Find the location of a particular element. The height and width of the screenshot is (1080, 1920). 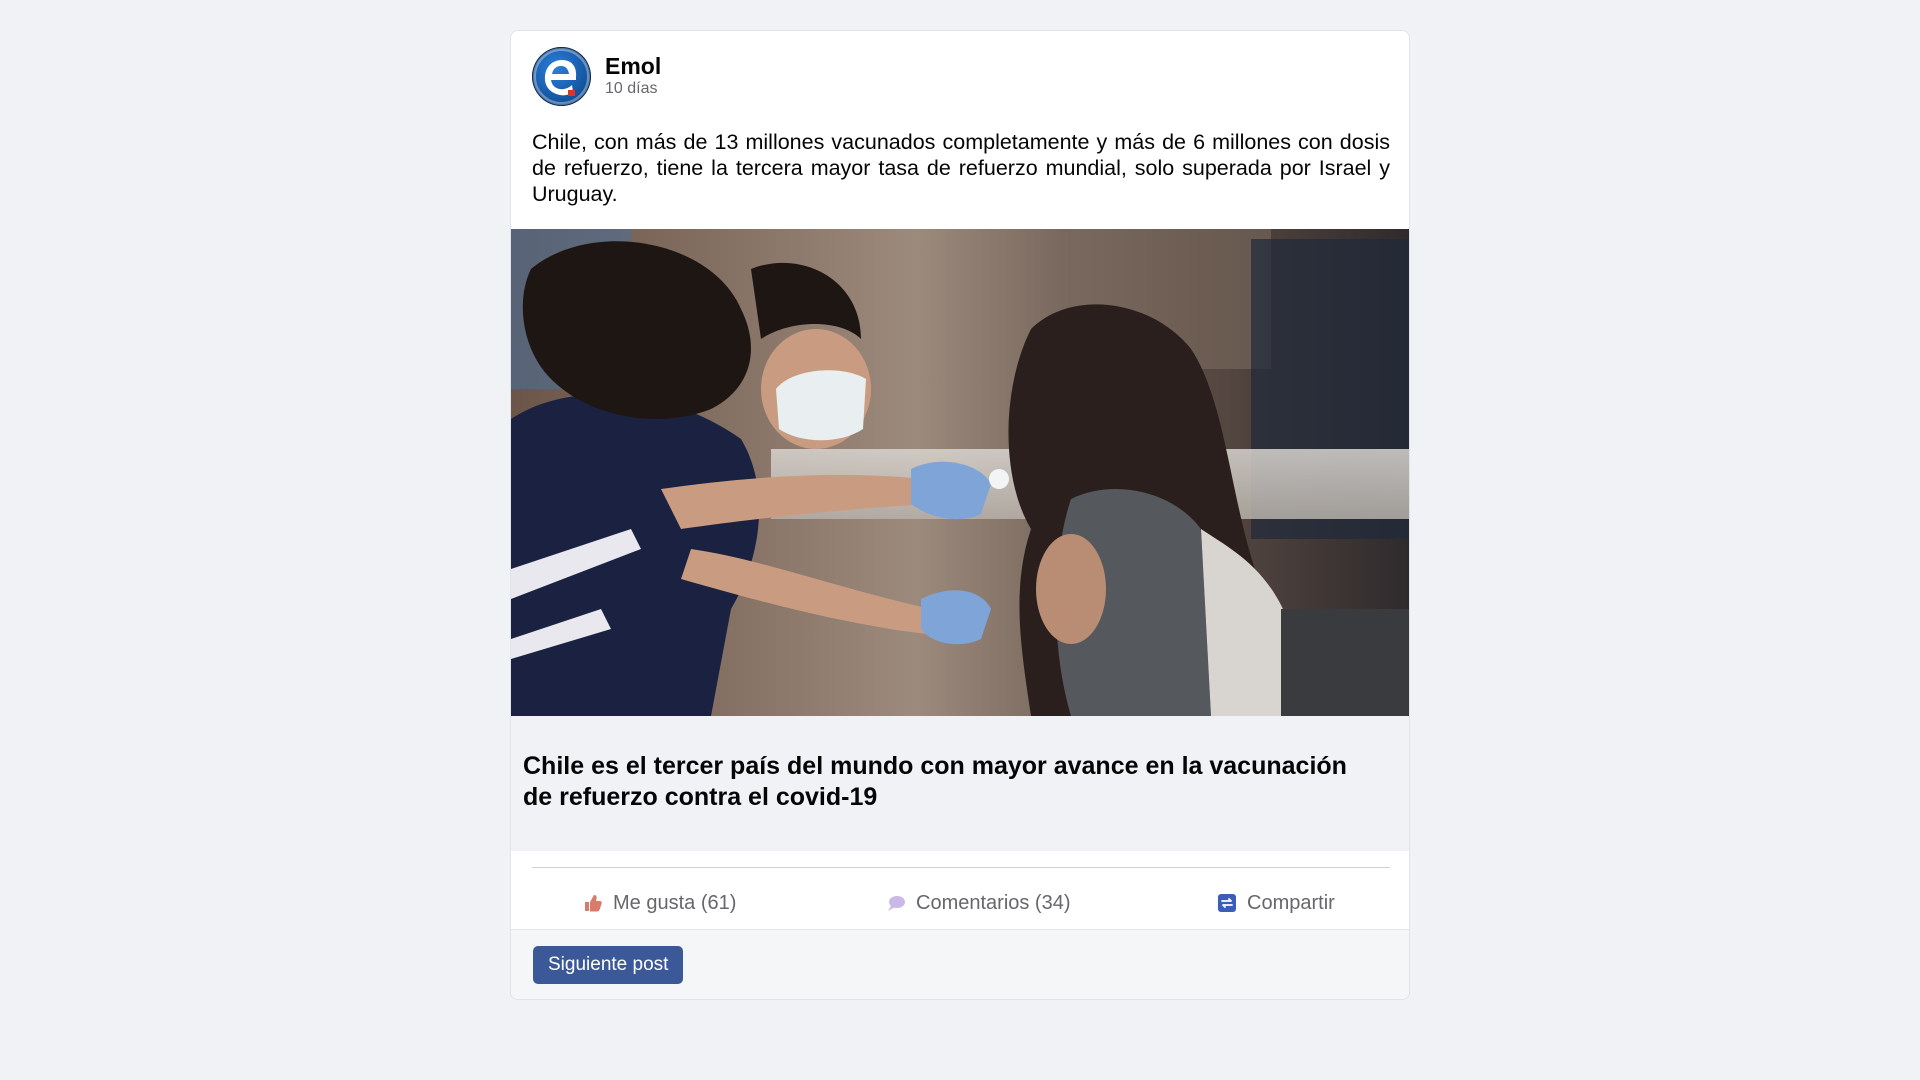

footer-bar: Siguiente post is located at coordinates (960, 964).